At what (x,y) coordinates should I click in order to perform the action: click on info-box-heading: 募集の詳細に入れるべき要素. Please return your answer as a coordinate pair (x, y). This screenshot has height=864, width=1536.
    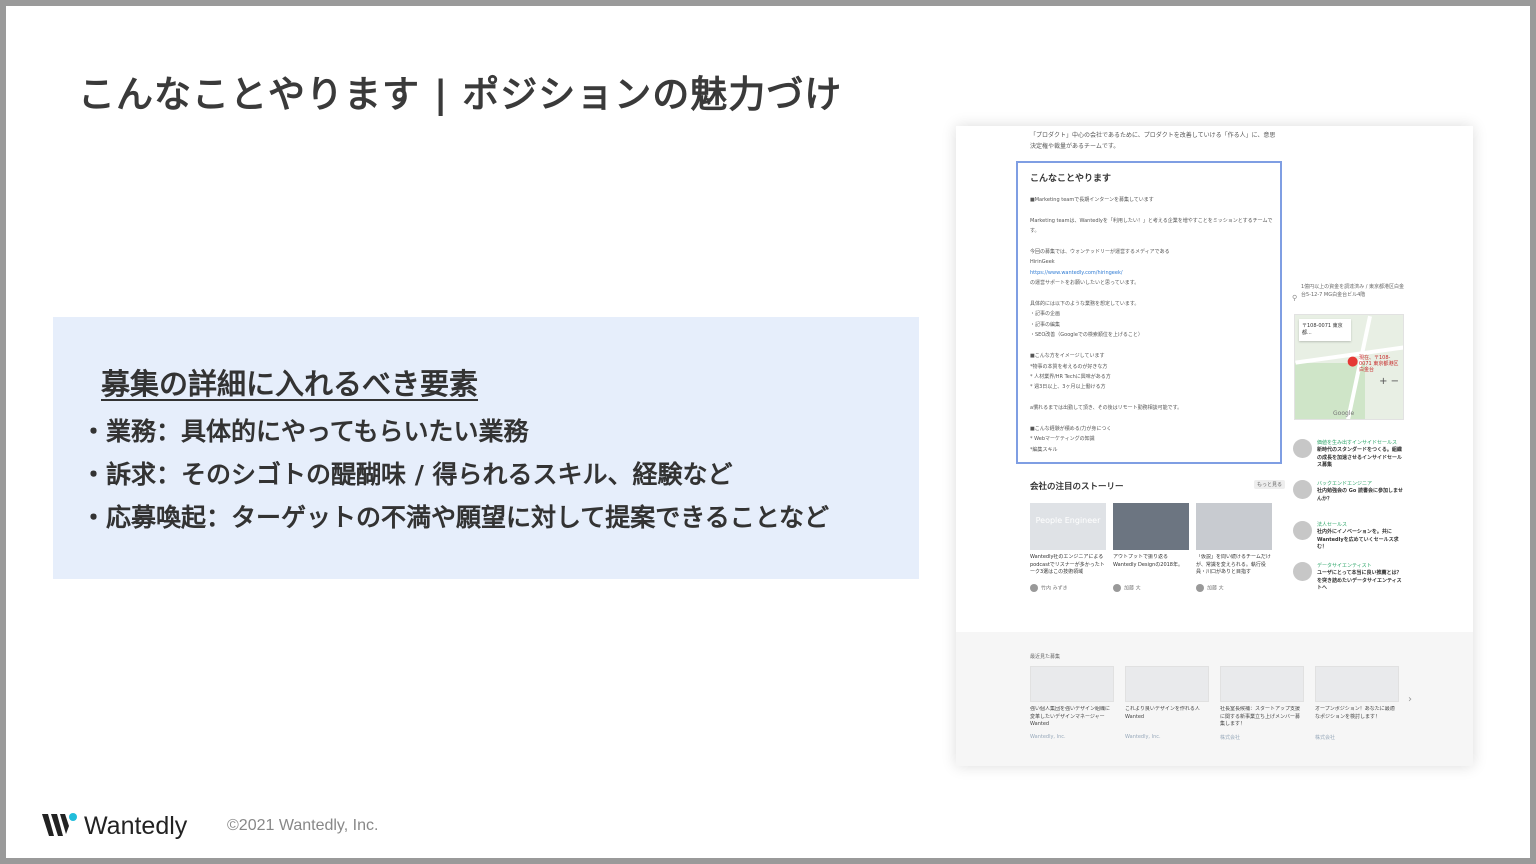
    Looking at the image, I should click on (290, 384).